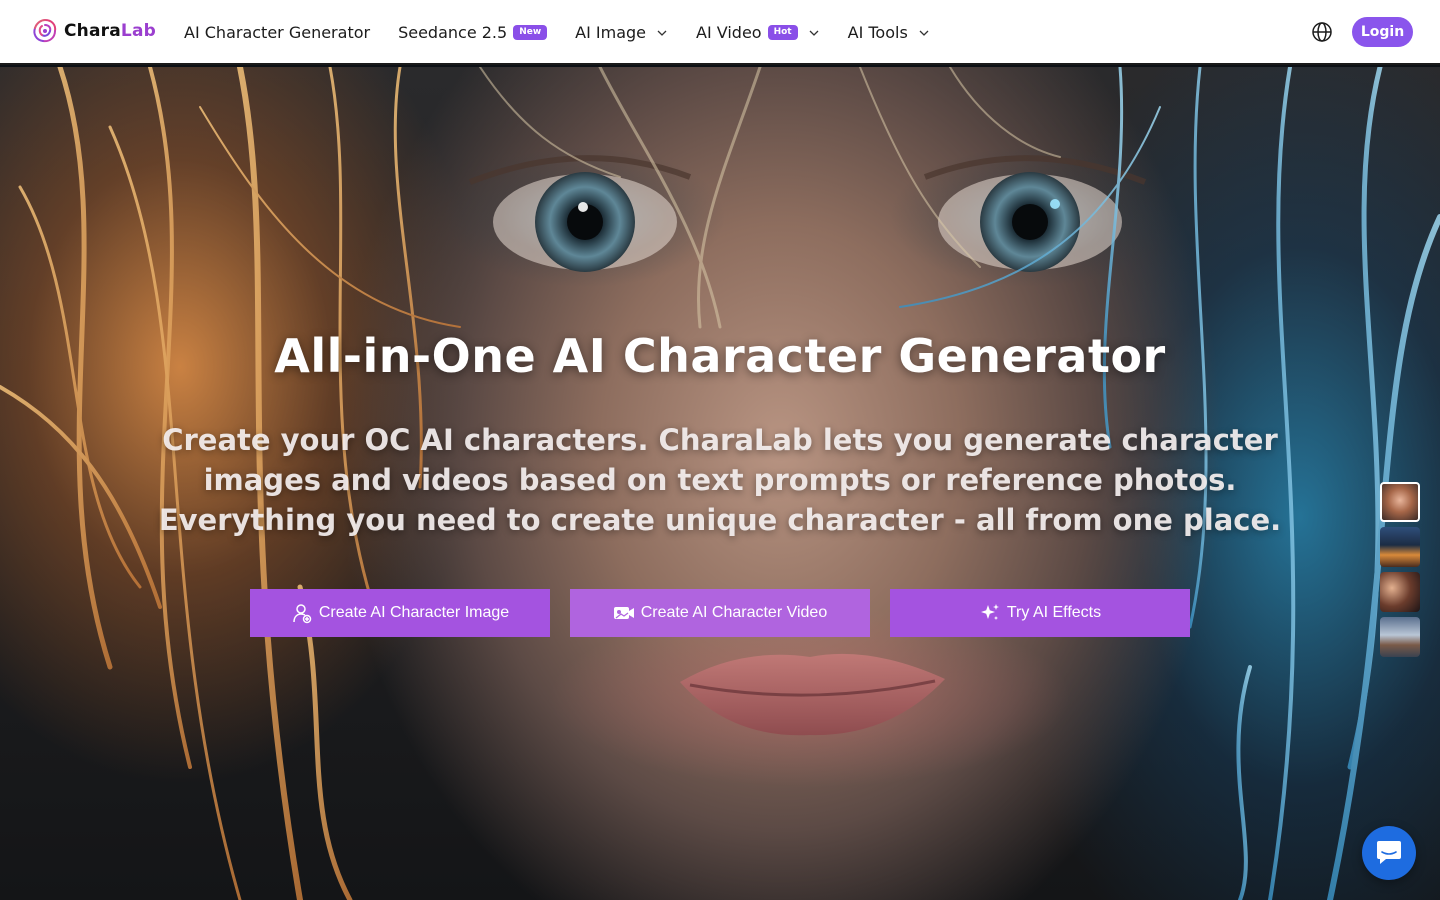  I want to click on login-button: Login, so click(1382, 32).